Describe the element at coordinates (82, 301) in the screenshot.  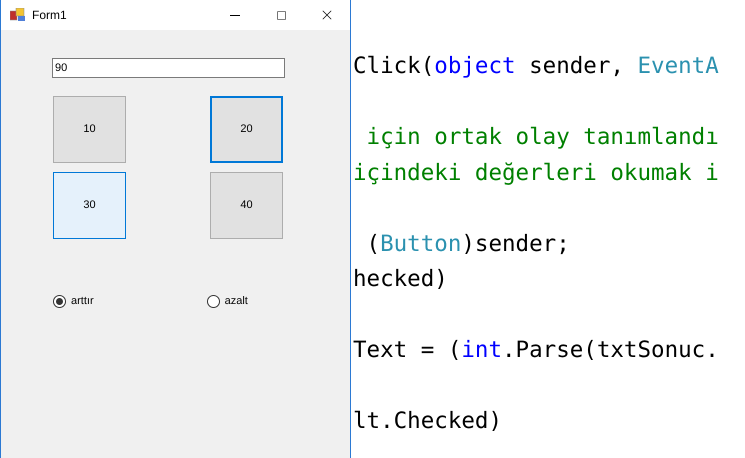
I see `radio-label: arttır` at that location.